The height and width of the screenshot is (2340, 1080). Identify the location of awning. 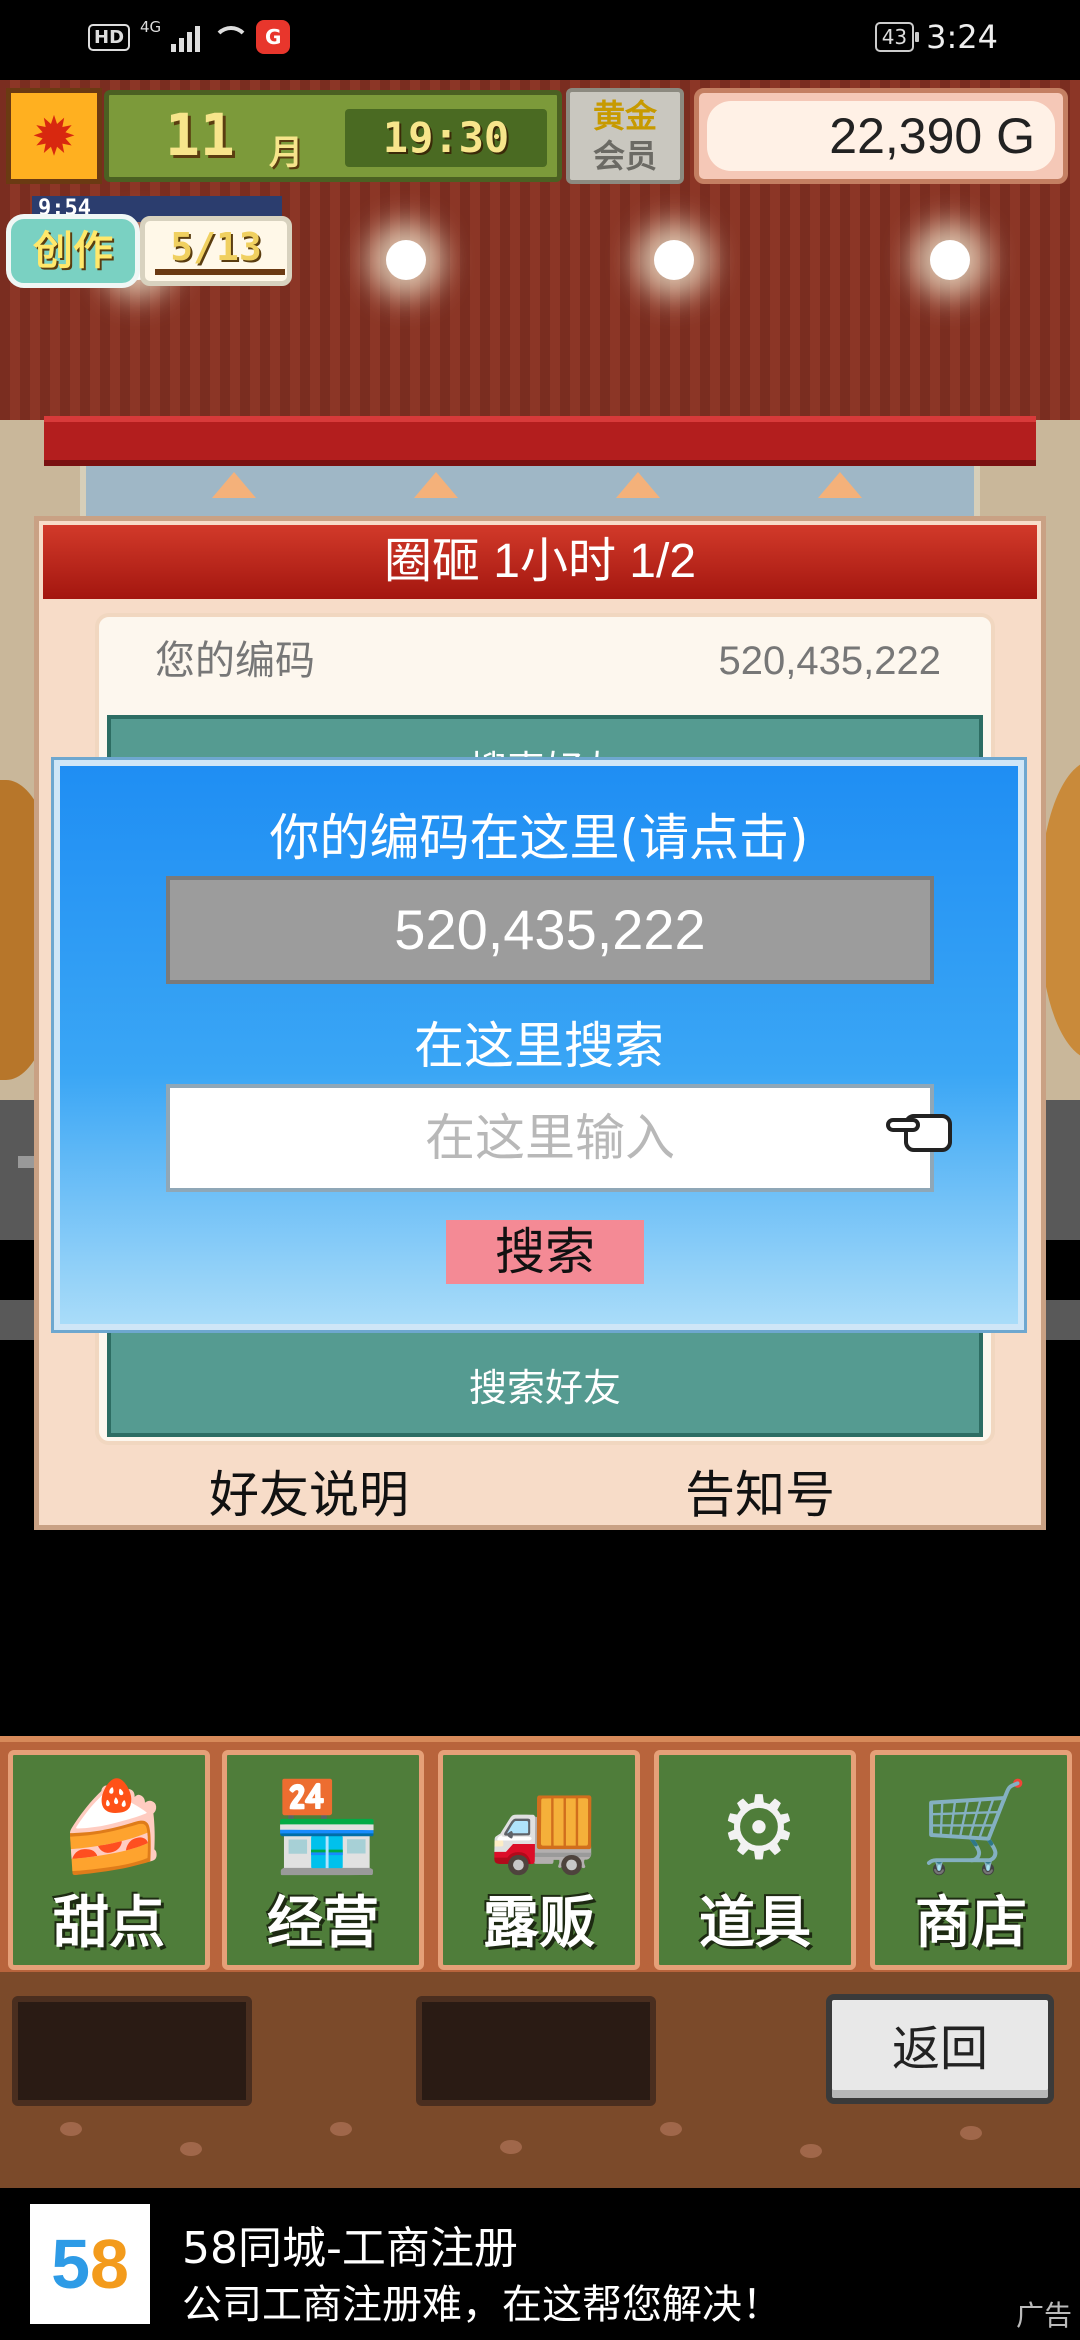
(540, 441).